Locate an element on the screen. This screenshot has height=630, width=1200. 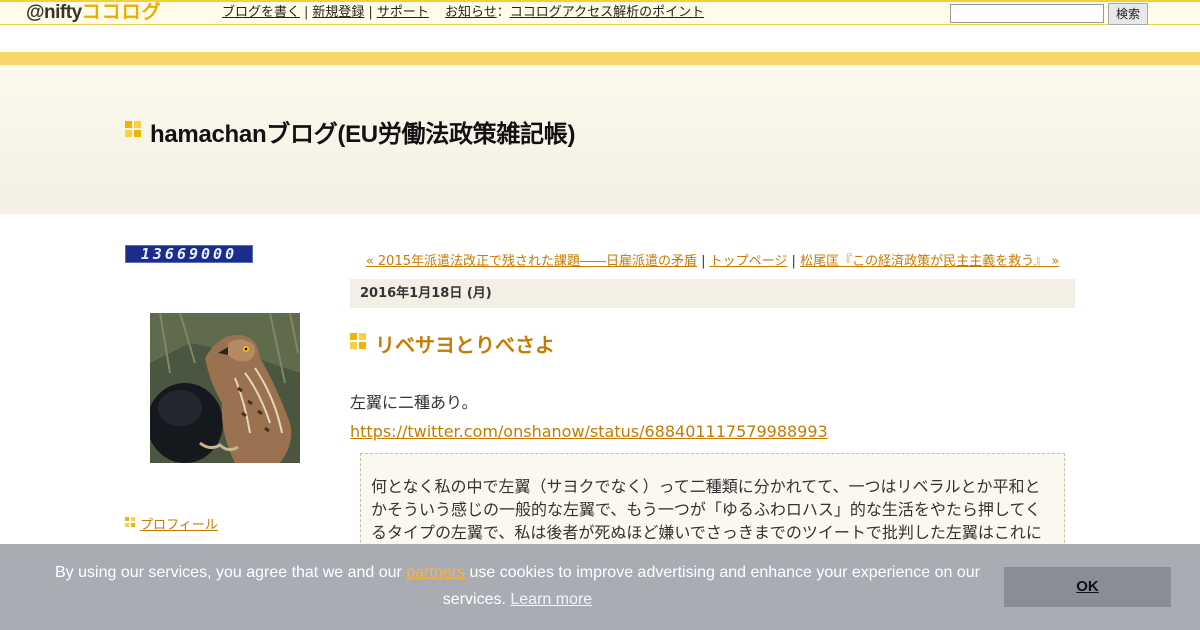
entry-intro: 左翼に二種あり。 is located at coordinates (414, 402).